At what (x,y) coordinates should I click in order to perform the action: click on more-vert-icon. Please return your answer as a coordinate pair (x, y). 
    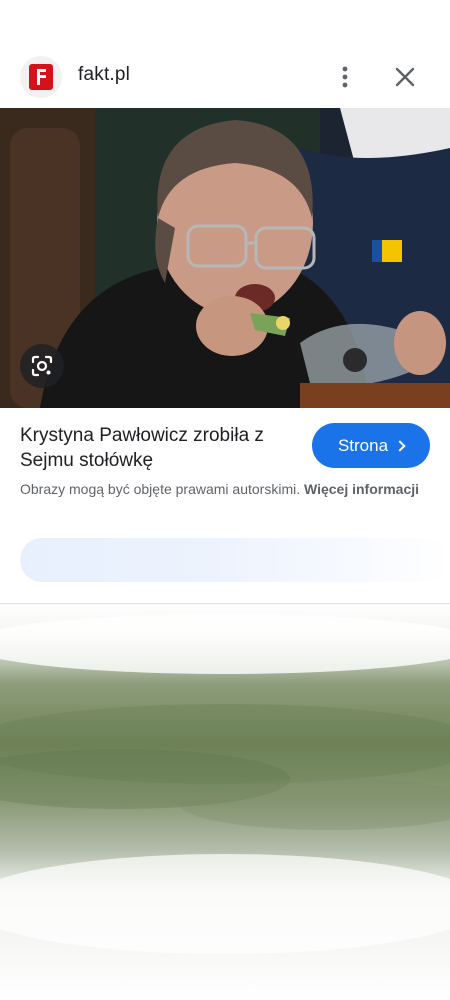
    Looking at the image, I should click on (345, 77).